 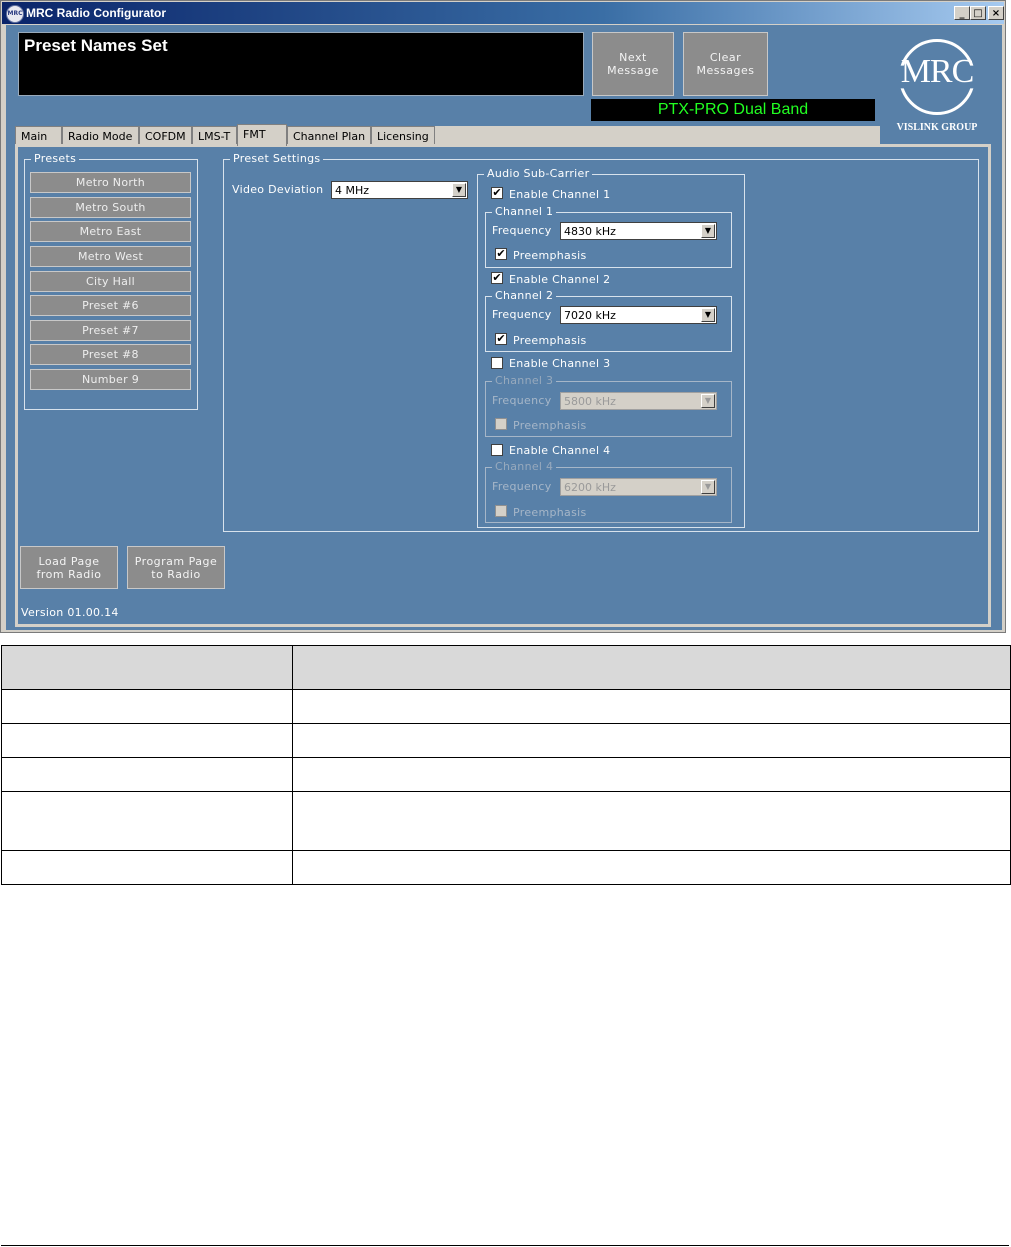 I want to click on window-title: MRC Radio Configurator, so click(x=96, y=13).